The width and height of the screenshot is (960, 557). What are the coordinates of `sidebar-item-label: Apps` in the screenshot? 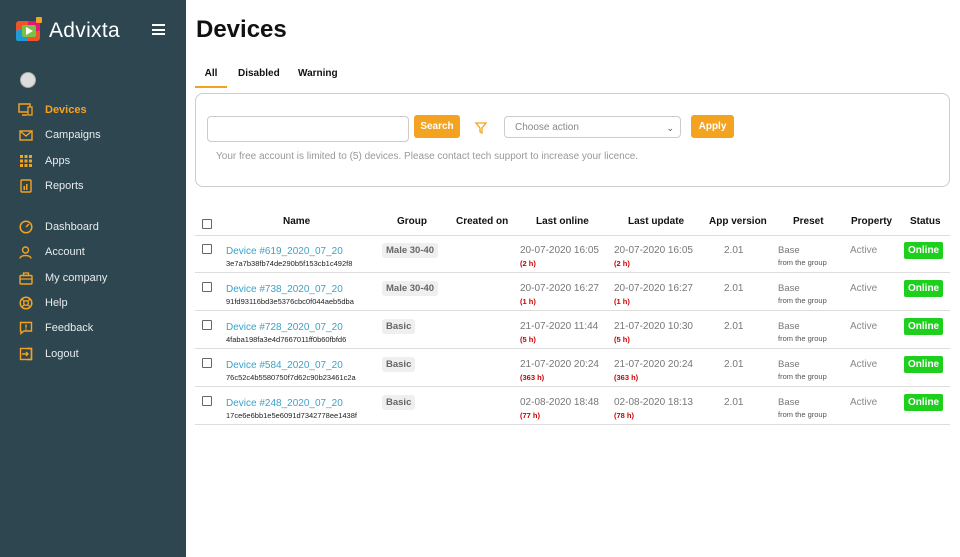 It's located at (58, 161).